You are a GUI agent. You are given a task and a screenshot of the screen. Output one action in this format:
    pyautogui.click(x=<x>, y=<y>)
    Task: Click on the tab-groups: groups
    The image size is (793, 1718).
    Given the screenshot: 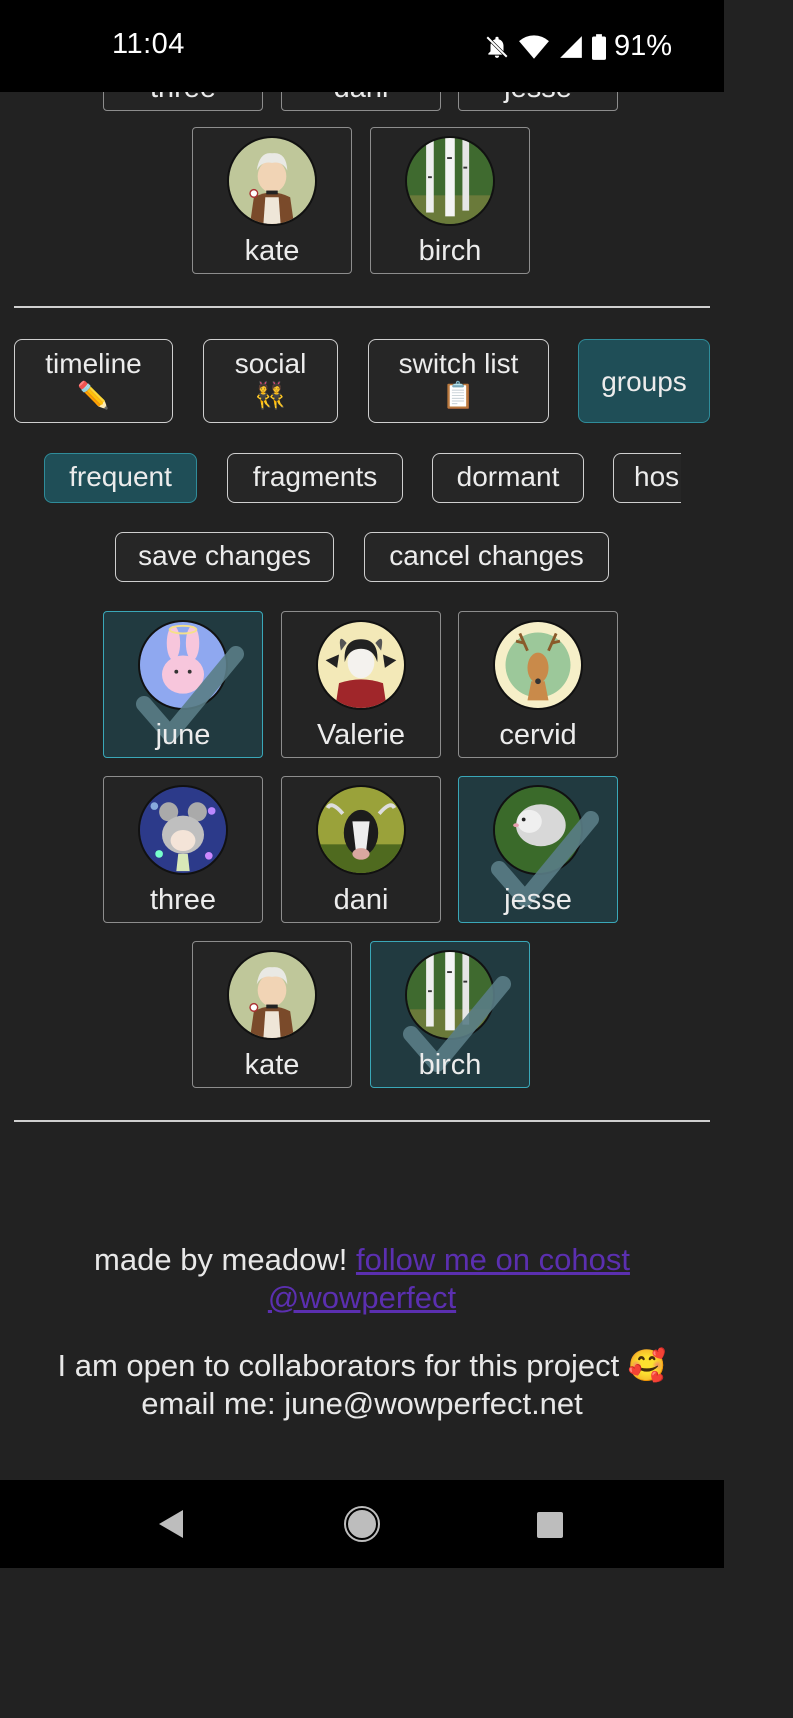 What is the action you would take?
    pyautogui.click(x=644, y=381)
    